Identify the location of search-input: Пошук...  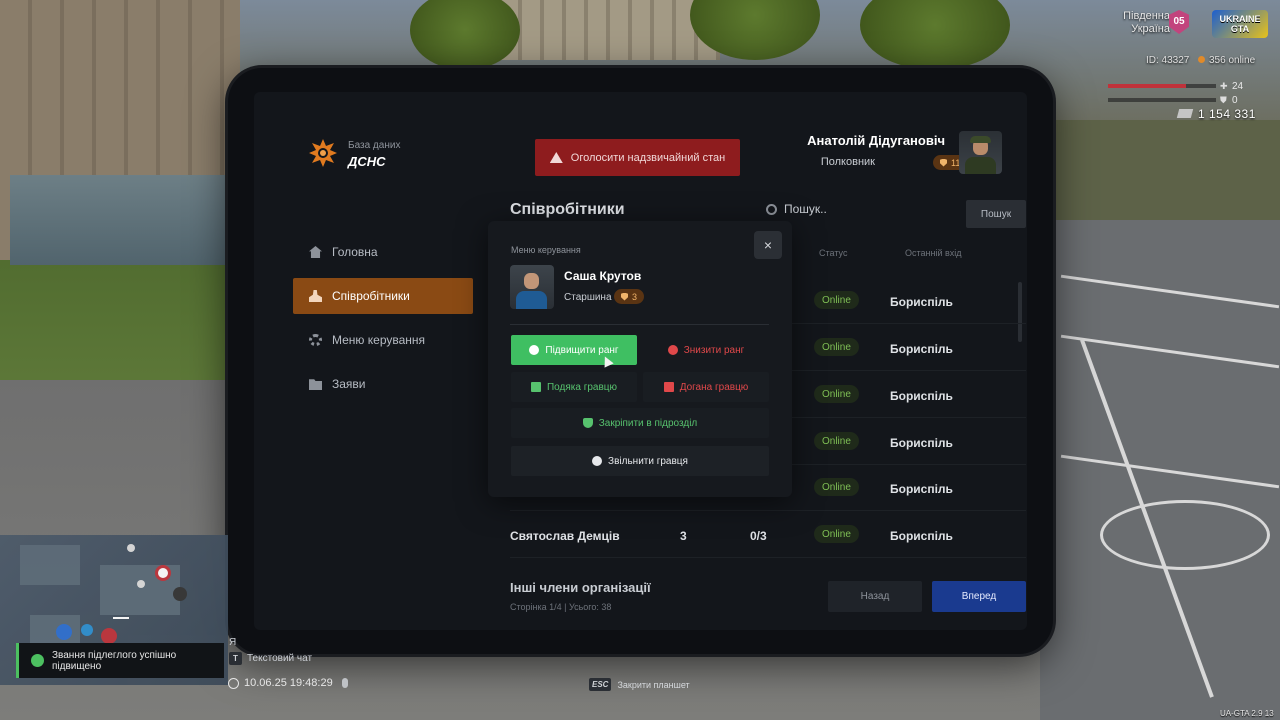
(796, 209).